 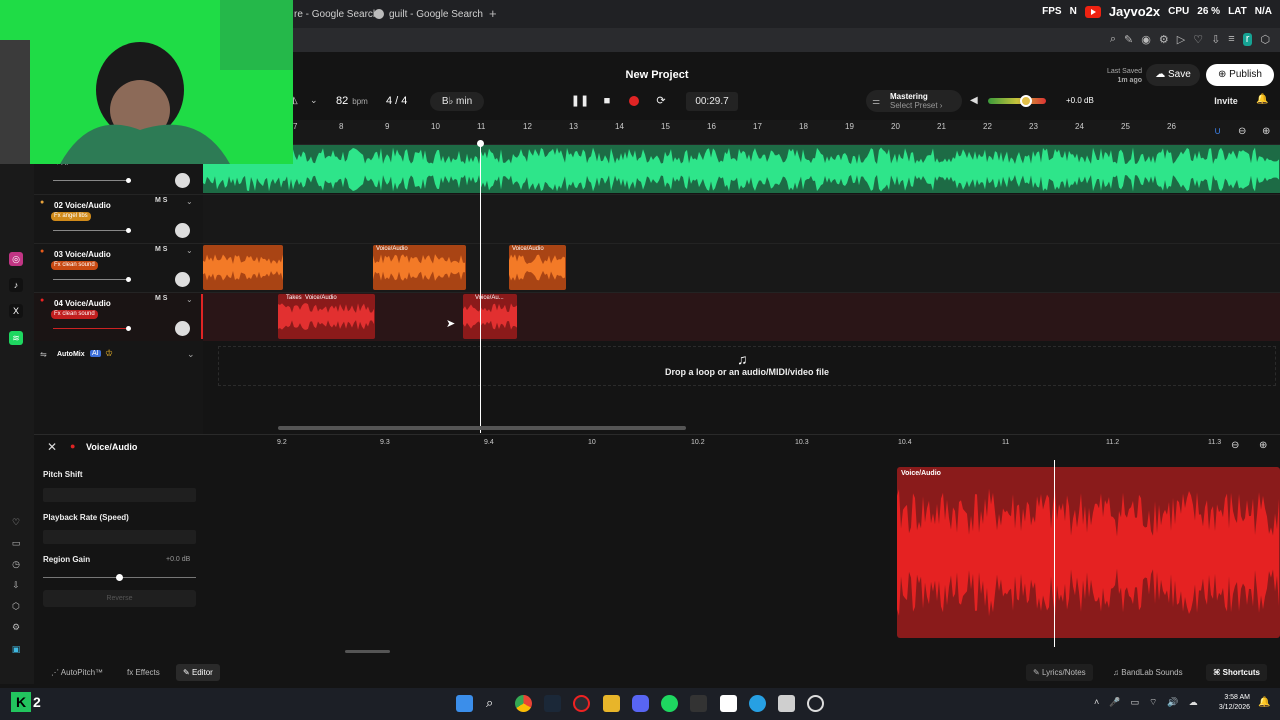 I want to click on system-tray-icons: ˄🎤▭⌔🔊☁, so click(x=1151, y=702).